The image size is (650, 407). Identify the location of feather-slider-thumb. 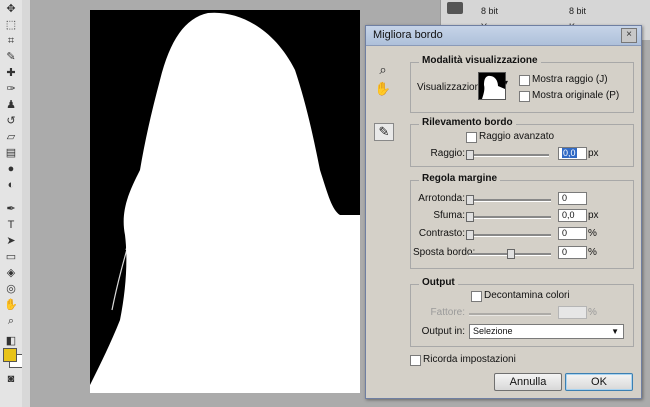
(470, 217).